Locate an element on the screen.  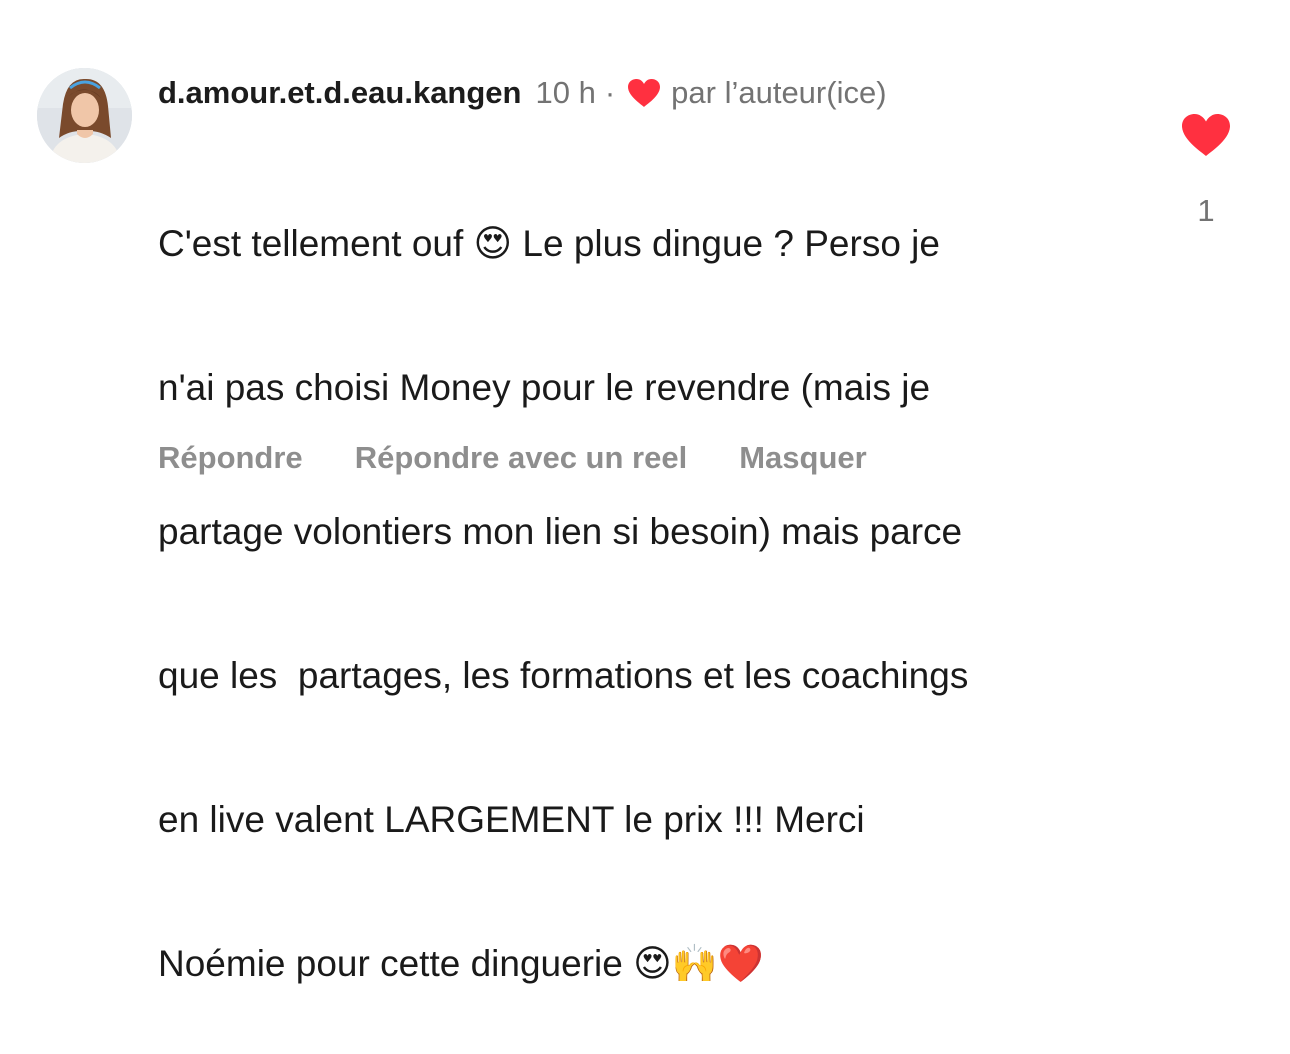
comment-actions: Répondre Répondre avec un reel Masquer is located at coordinates (512, 458).